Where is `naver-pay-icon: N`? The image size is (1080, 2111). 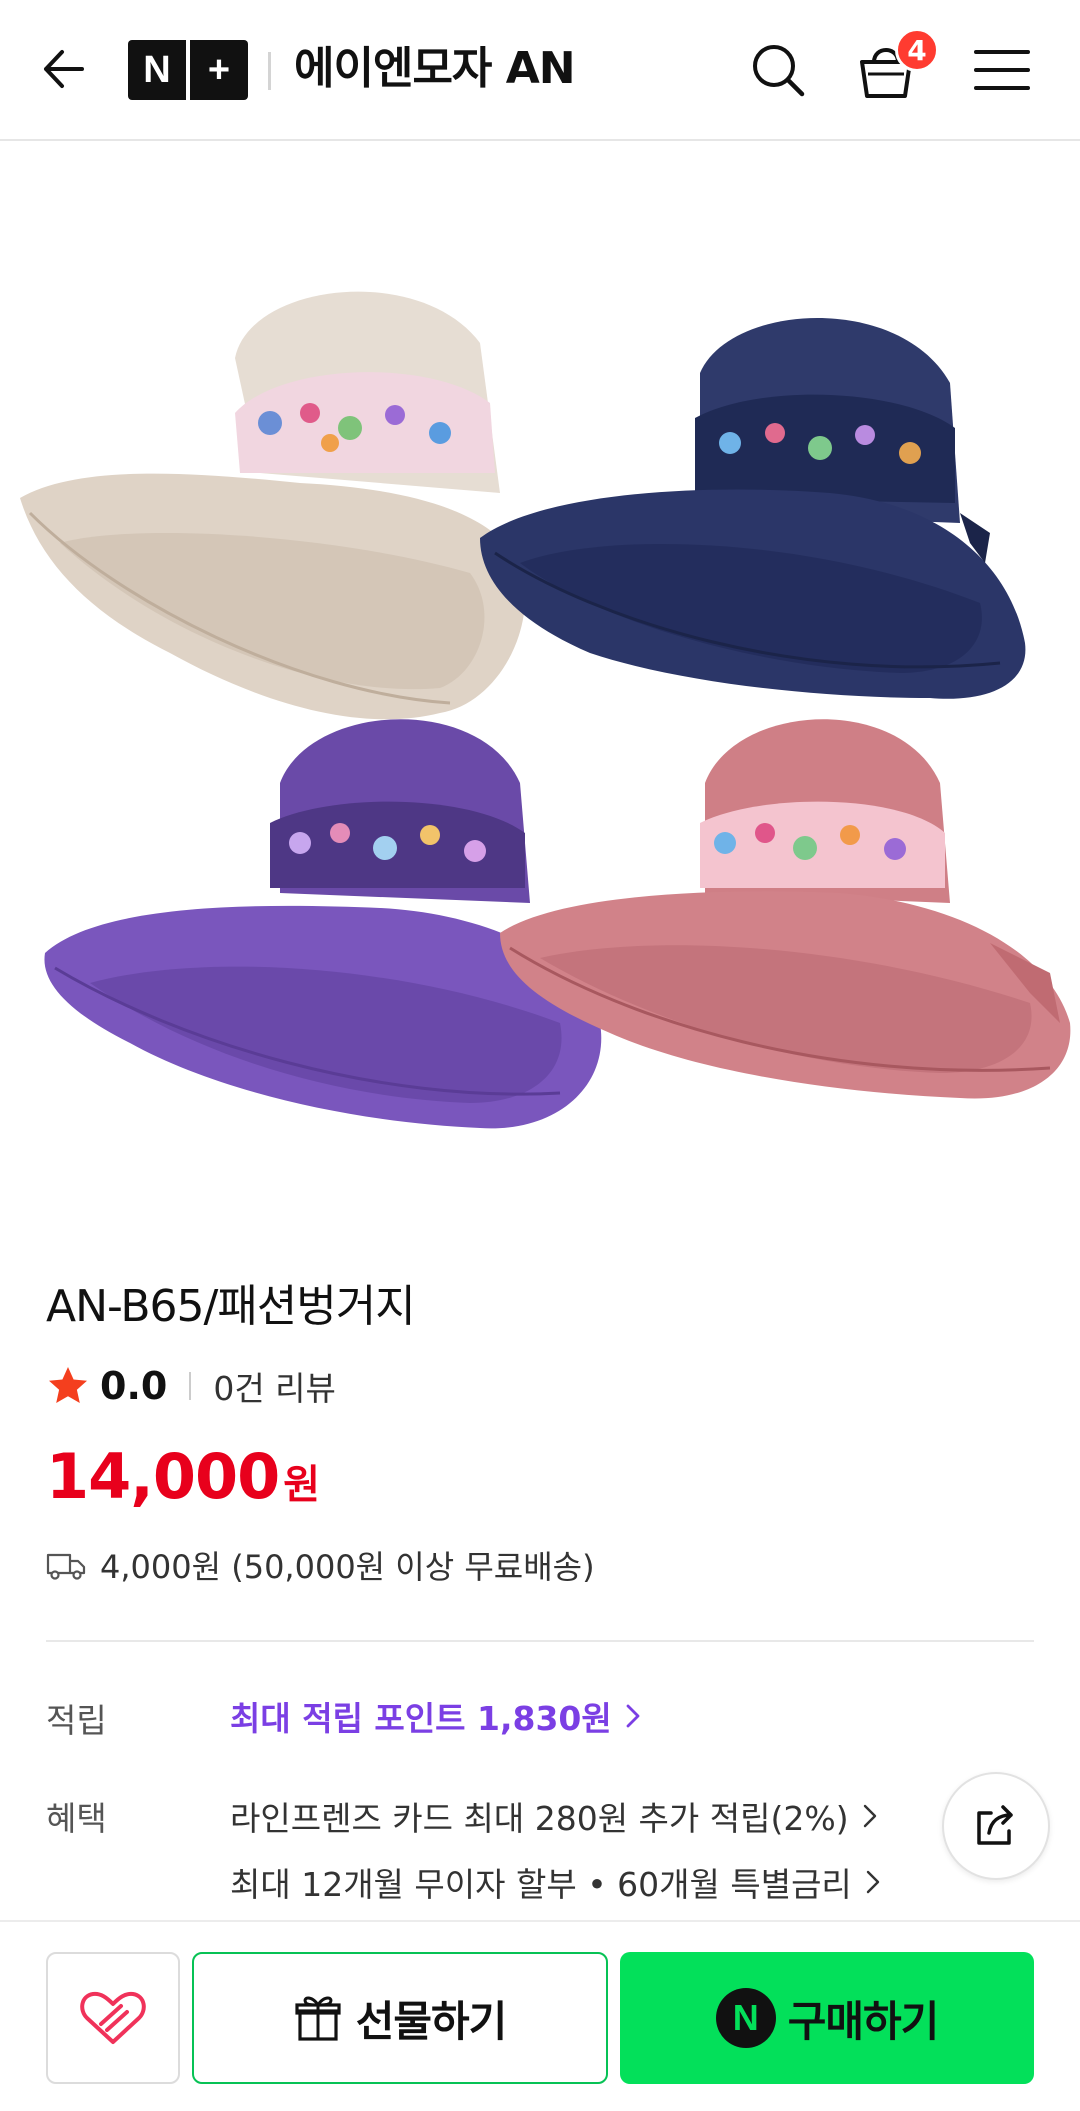
naver-pay-icon: N is located at coordinates (745, 2018).